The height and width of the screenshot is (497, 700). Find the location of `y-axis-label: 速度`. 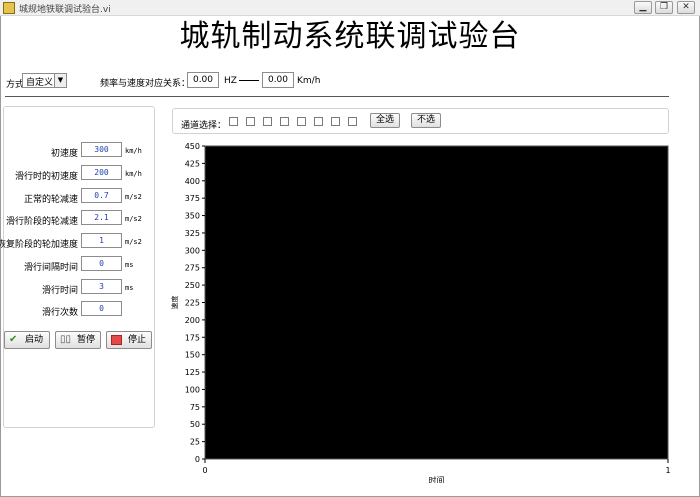

y-axis-label: 速度 is located at coordinates (174, 303).